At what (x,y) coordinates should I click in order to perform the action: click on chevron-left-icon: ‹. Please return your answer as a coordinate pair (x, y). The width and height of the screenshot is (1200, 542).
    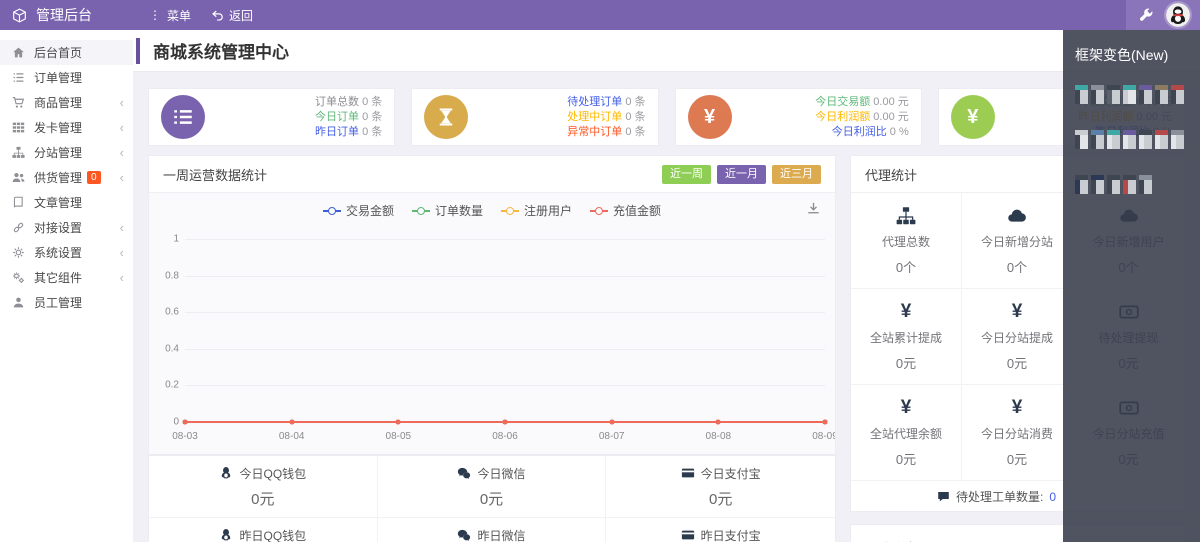
    Looking at the image, I should click on (121, 252).